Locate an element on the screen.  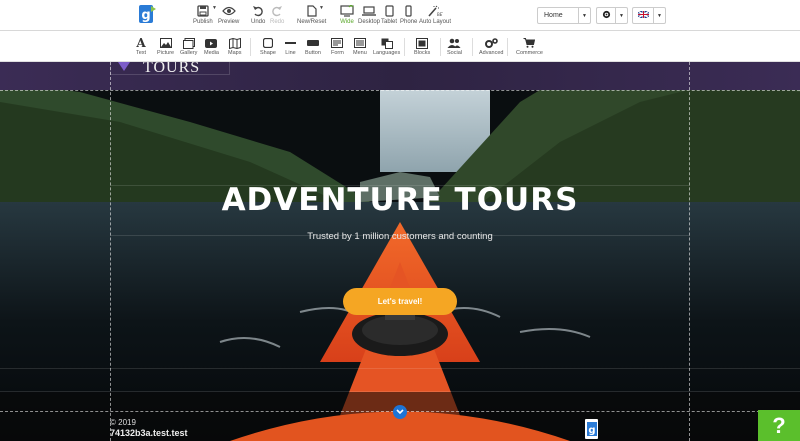
page-select-value: Home is located at coordinates (553, 15).